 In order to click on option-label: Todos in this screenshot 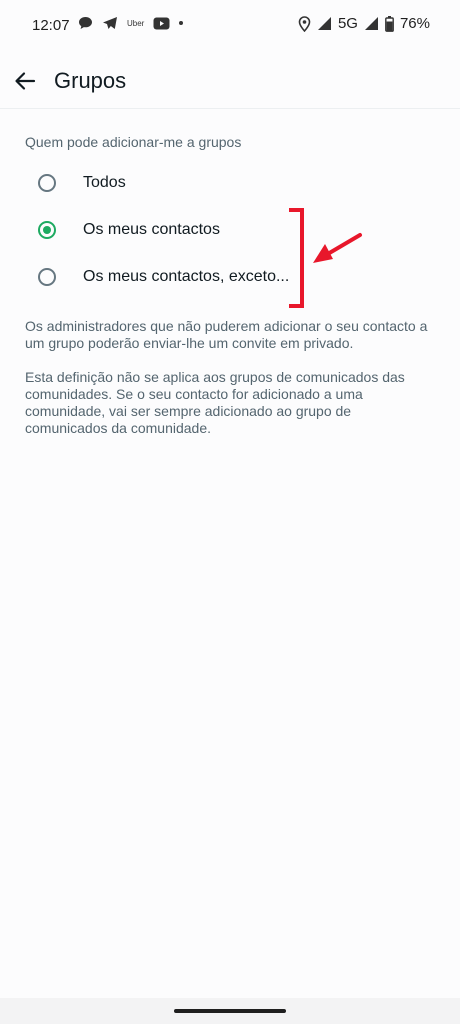, I will do `click(104, 182)`.